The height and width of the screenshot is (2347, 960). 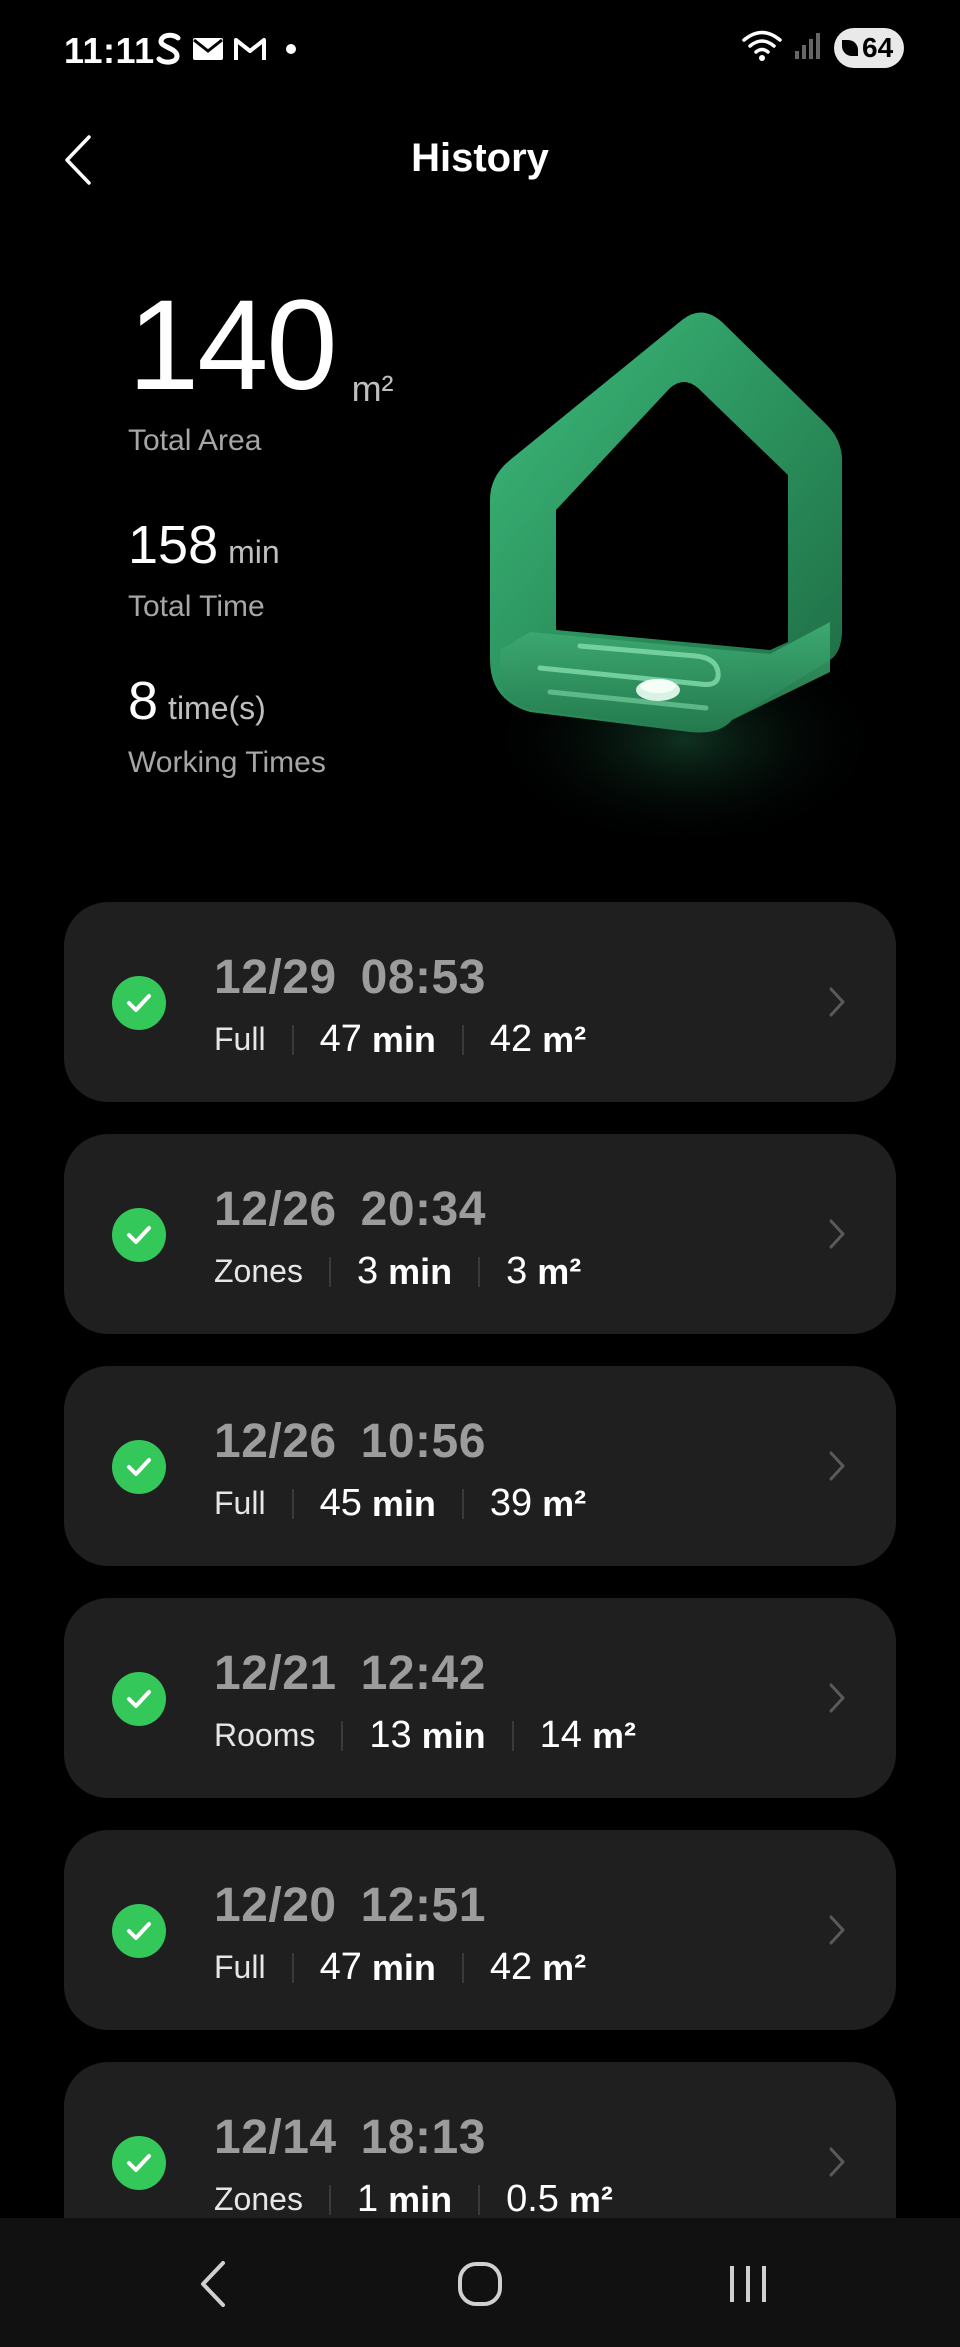 I want to click on record-time: 12:42, so click(x=423, y=1673).